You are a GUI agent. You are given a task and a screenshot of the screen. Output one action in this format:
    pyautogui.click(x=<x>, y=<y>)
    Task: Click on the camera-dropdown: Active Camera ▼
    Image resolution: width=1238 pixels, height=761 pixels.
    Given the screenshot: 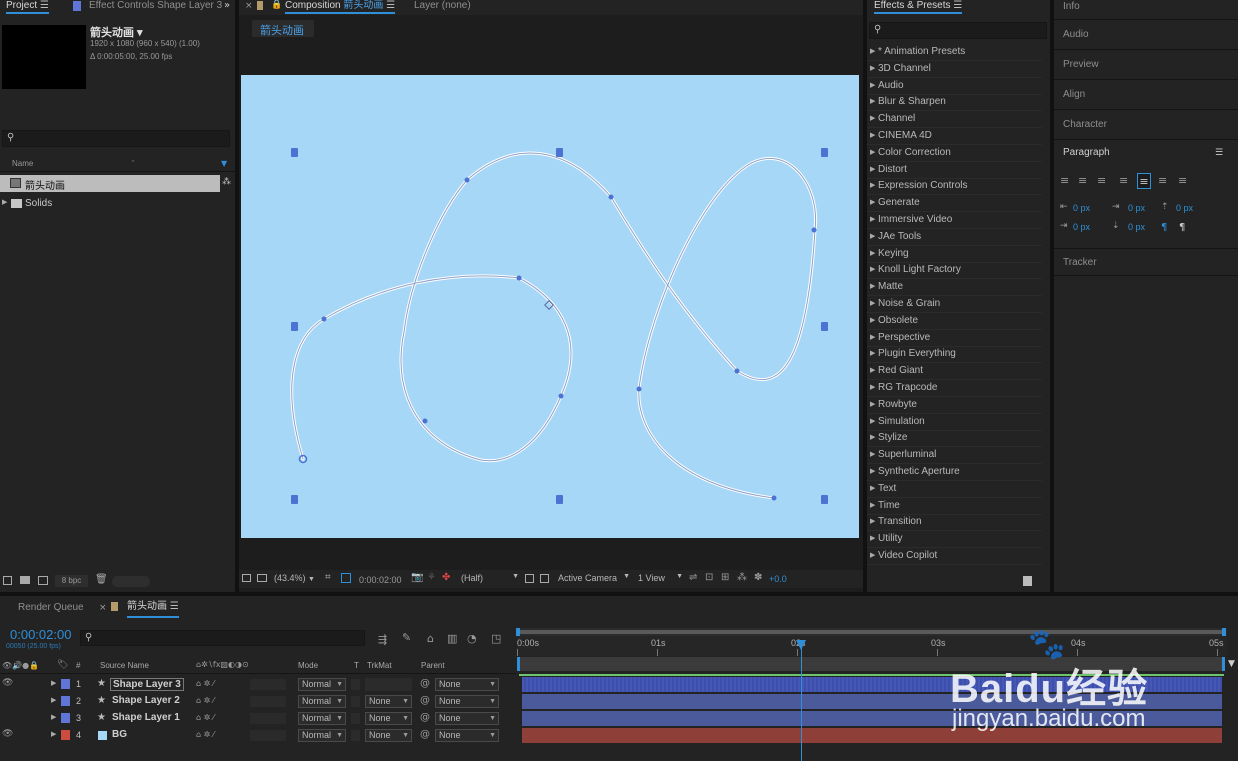 What is the action you would take?
    pyautogui.click(x=594, y=578)
    